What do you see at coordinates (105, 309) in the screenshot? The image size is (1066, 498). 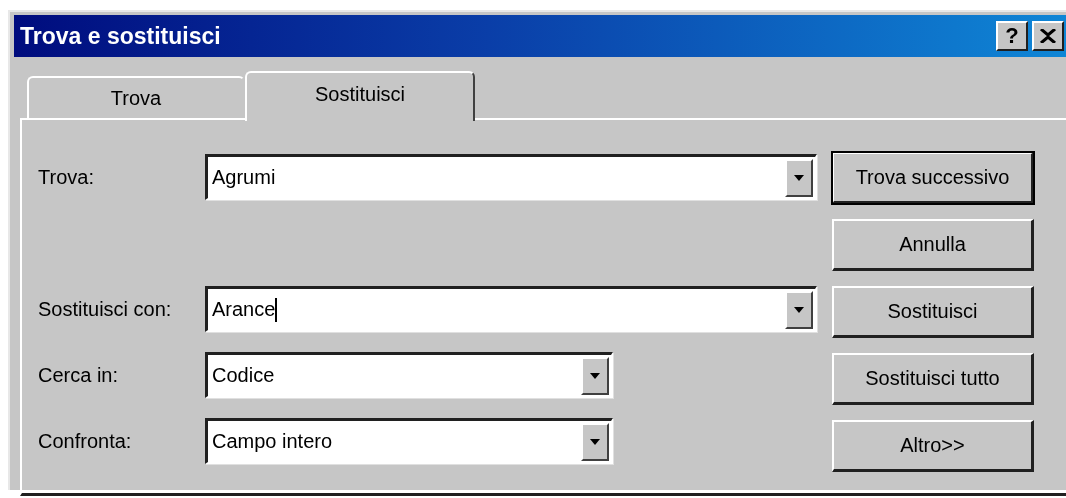 I see `field-label: Sostituisci con:` at bounding box center [105, 309].